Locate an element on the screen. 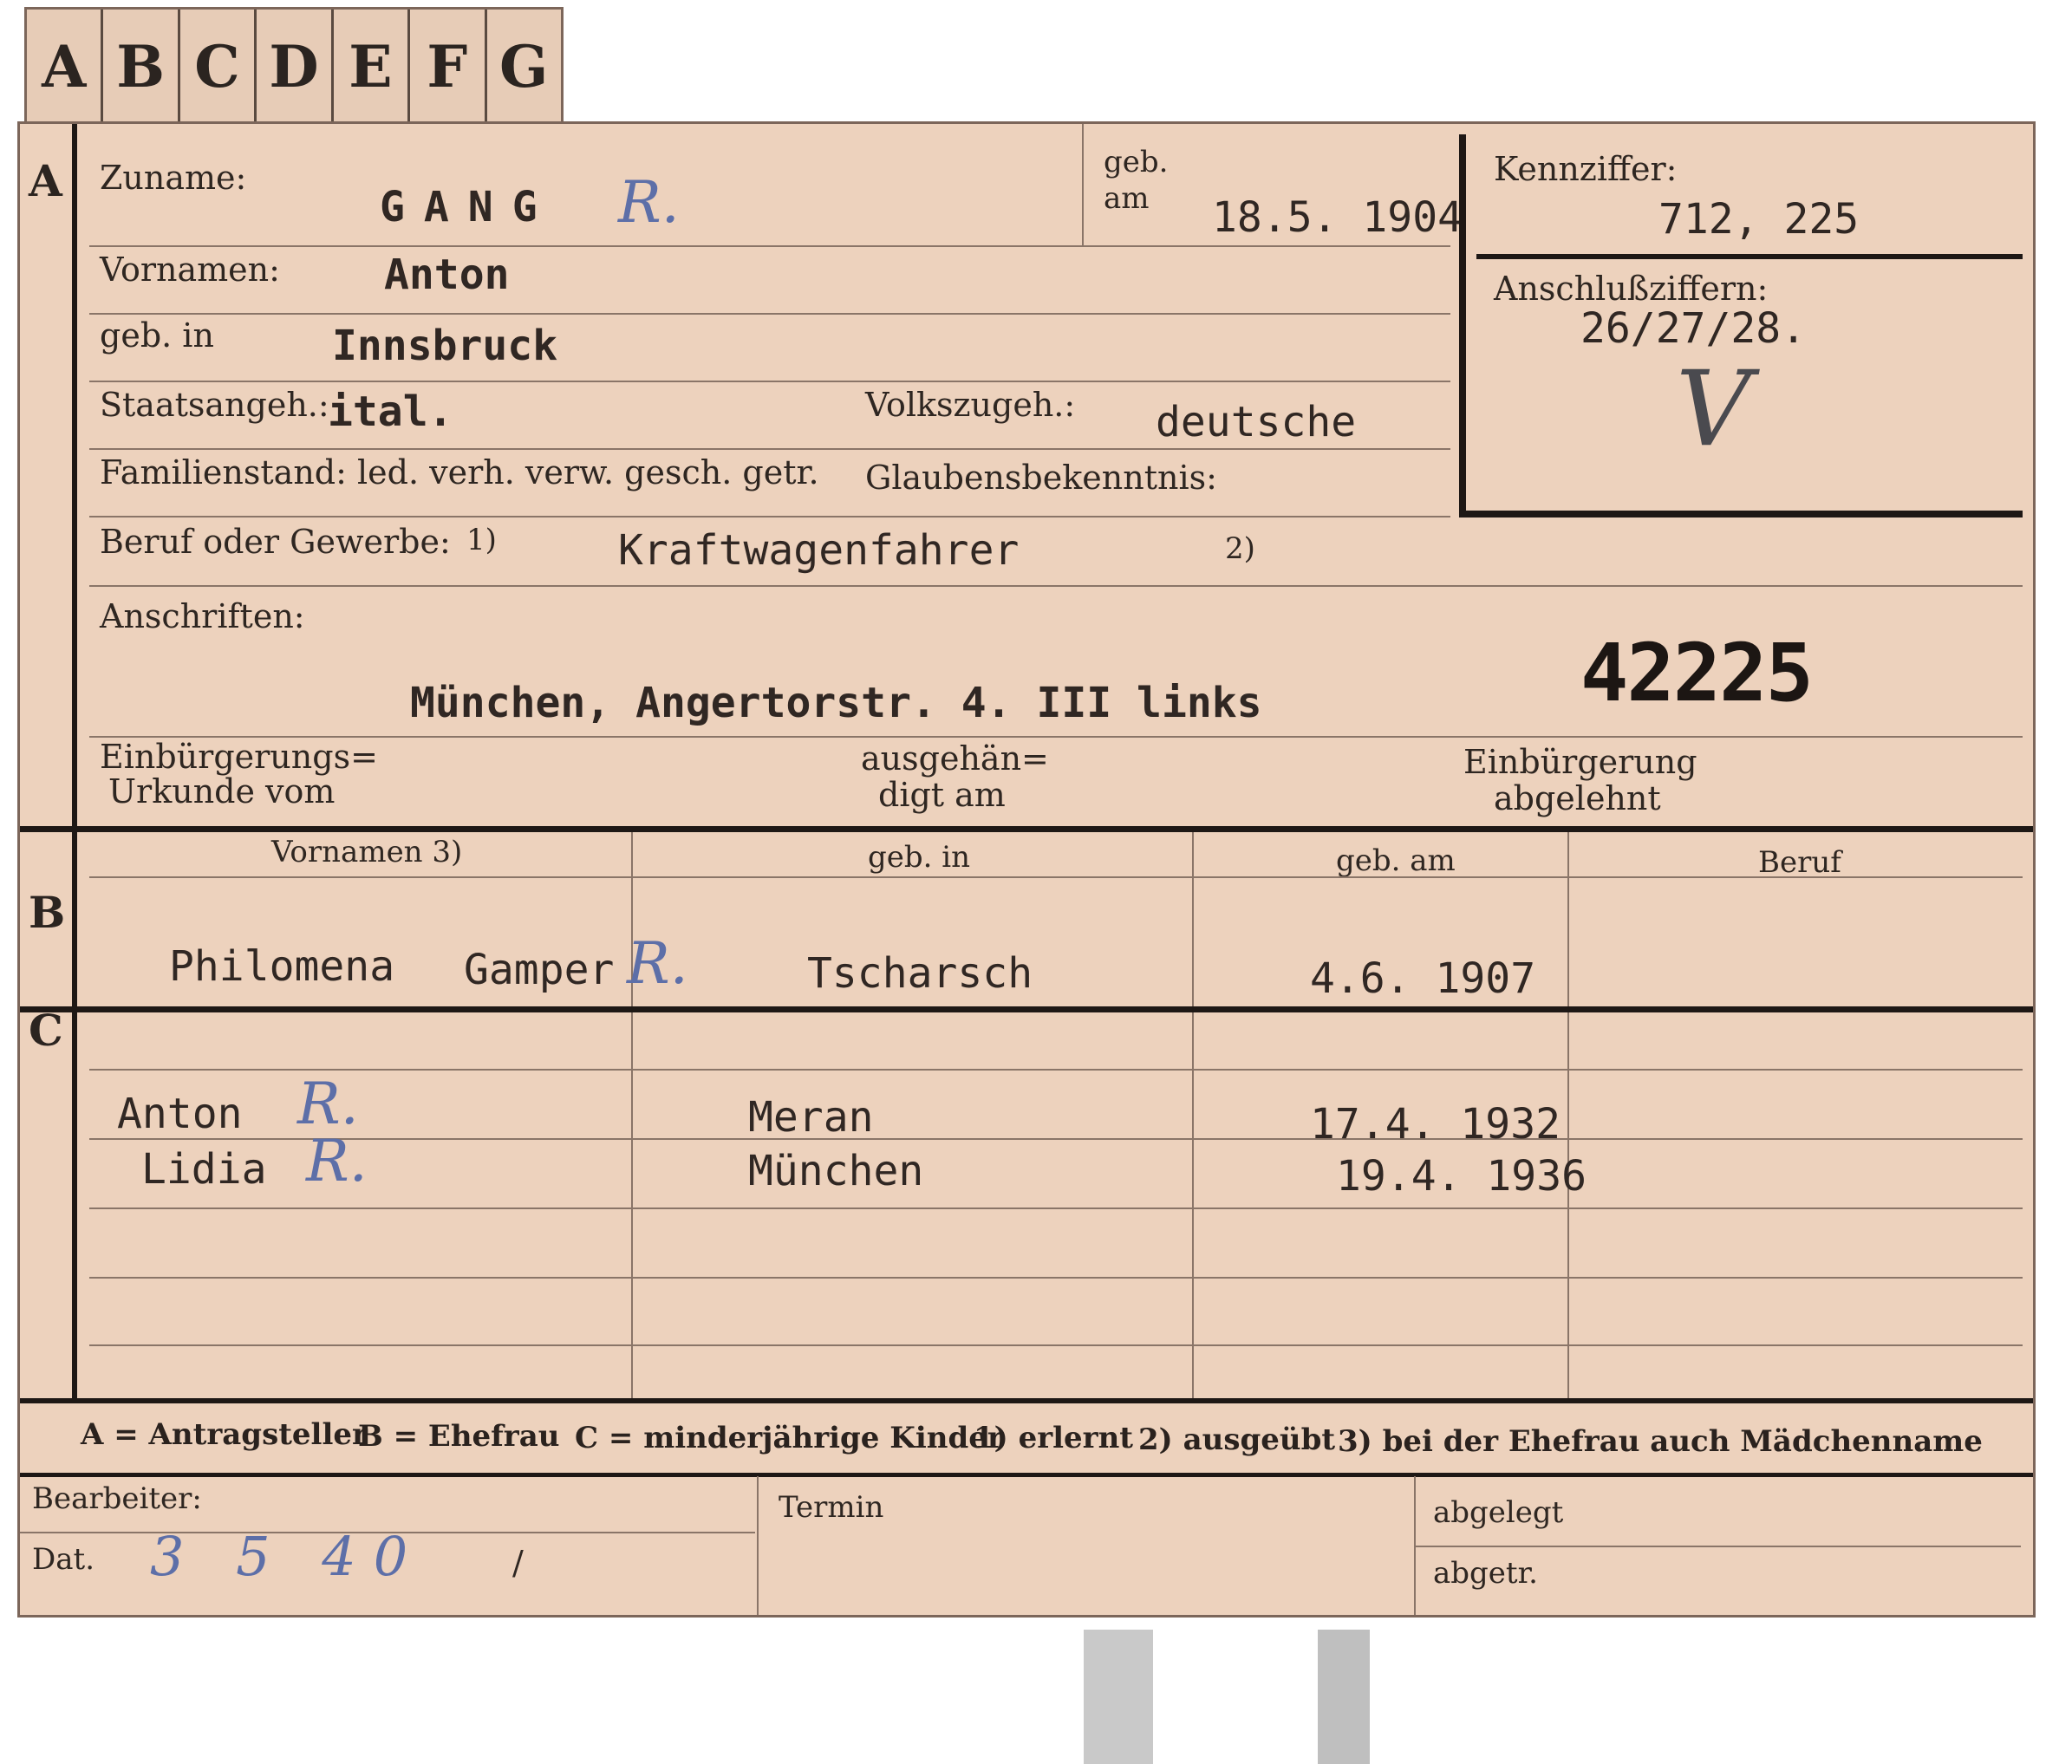  legend-c: C = minderjährige Kinder is located at coordinates (789, 1438).